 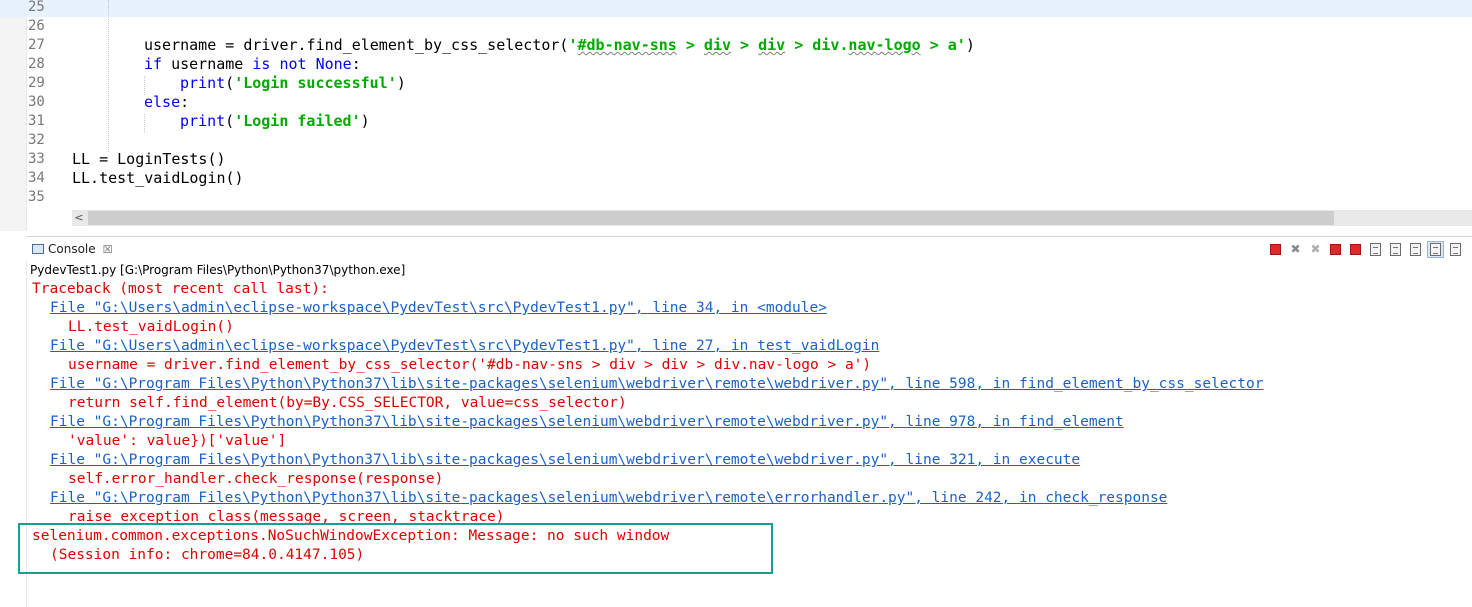 What do you see at coordinates (36, 159) in the screenshot?
I see `line-number: 33` at bounding box center [36, 159].